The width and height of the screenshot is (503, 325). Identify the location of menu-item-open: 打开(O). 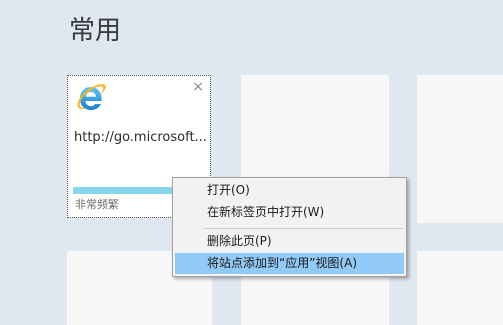
(289, 190).